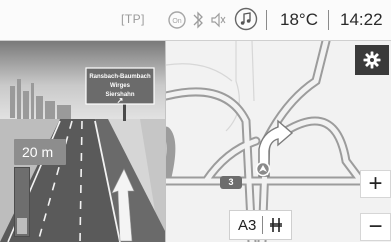 This screenshot has width=391, height=242. I want to click on road-number-badge: 3, so click(231, 182).